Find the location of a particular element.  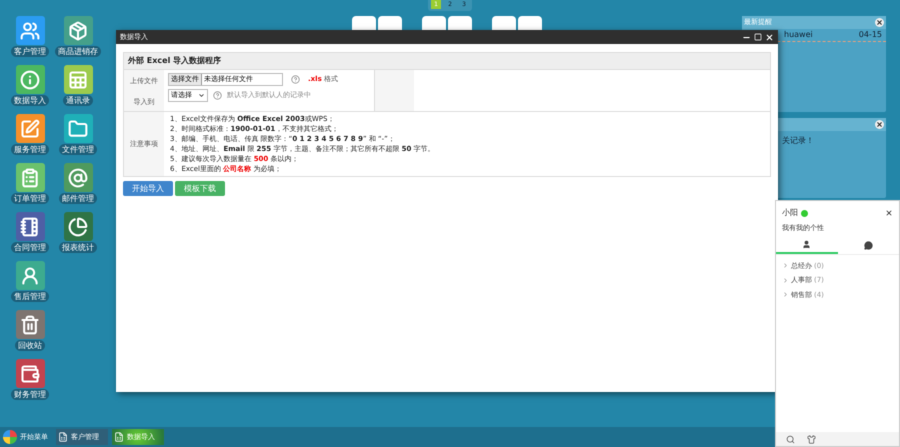

app-label: 服务管理 is located at coordinates (30, 149).